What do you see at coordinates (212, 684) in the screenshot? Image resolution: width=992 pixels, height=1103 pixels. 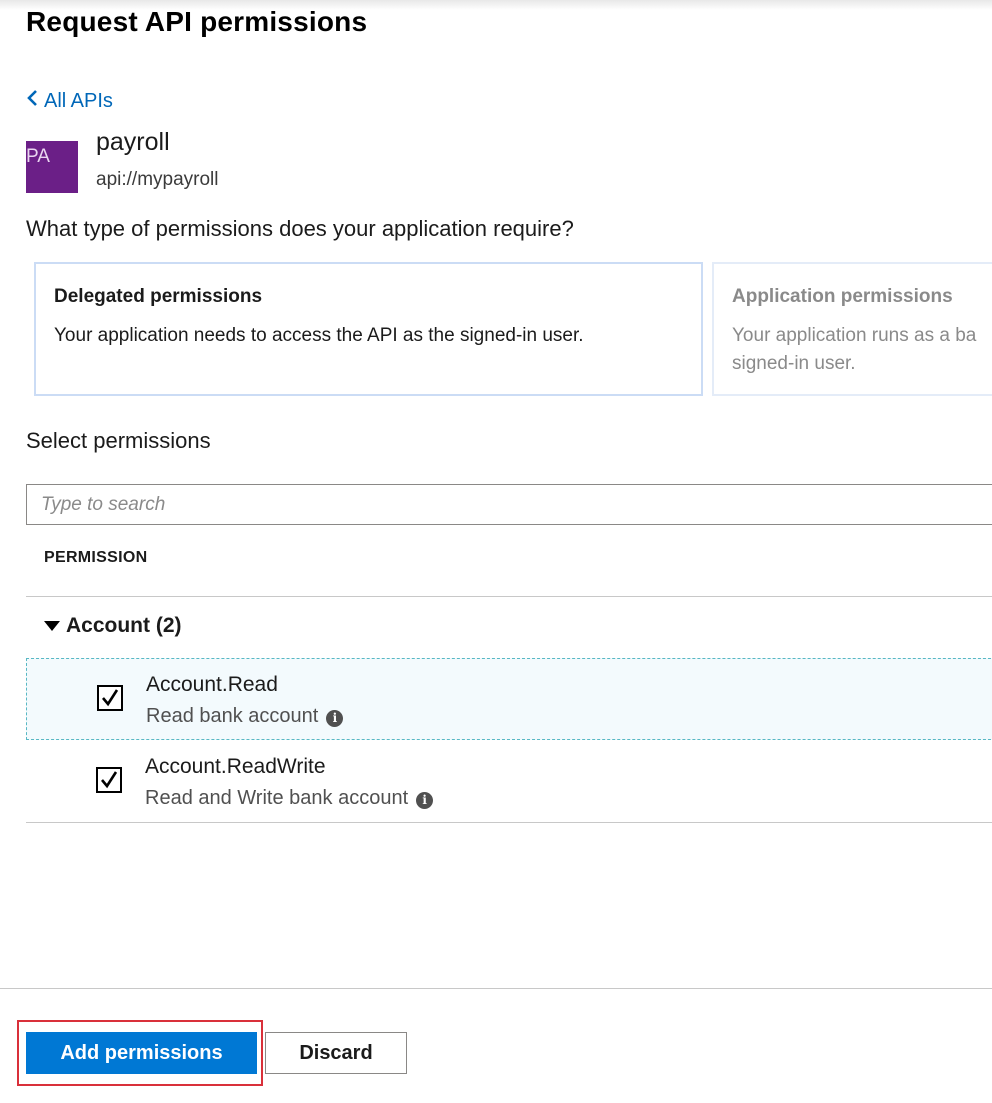 I see `account-read-name: Account.Read` at bounding box center [212, 684].